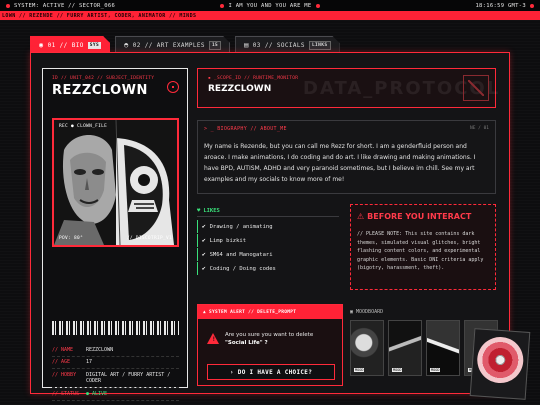  What do you see at coordinates (476, 88) in the screenshot?
I see `crosshair-box-icon` at bounding box center [476, 88].